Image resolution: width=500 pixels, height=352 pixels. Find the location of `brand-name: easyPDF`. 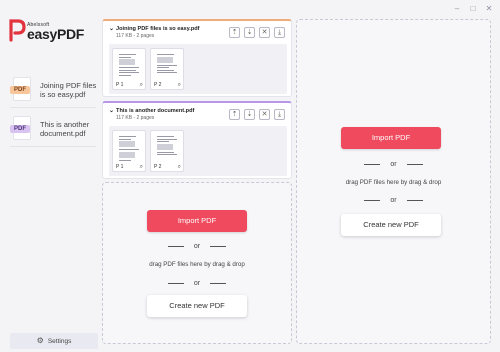

brand-name: easyPDF is located at coordinates (56, 34).